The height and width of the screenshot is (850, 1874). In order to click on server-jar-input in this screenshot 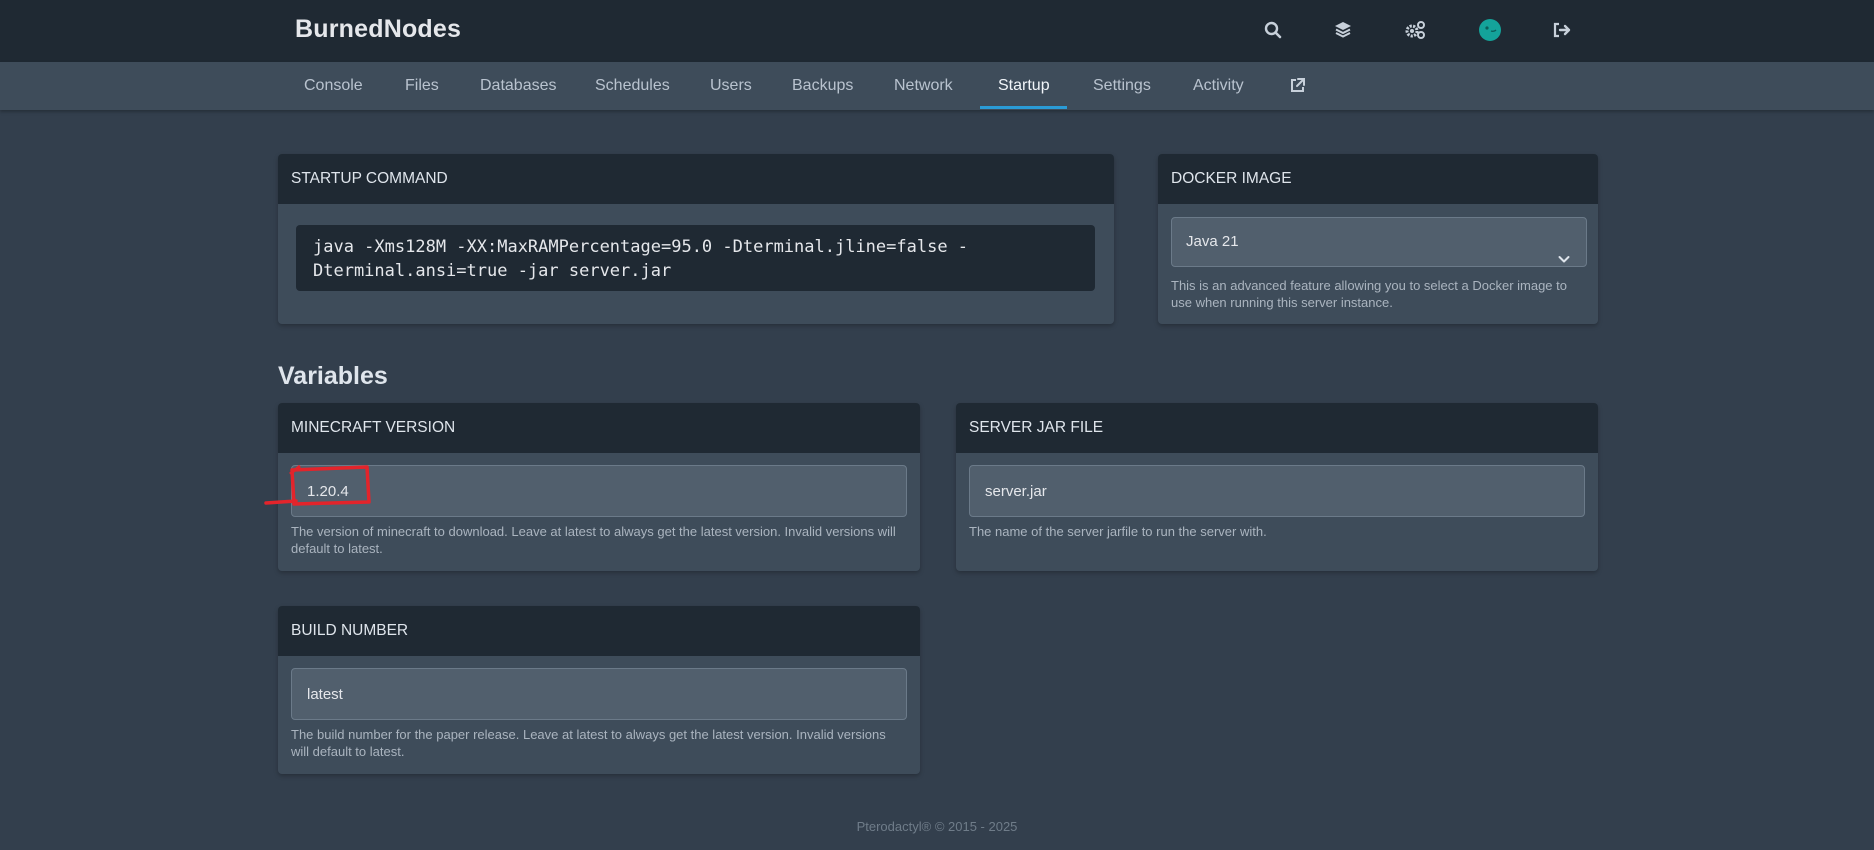, I will do `click(1277, 491)`.